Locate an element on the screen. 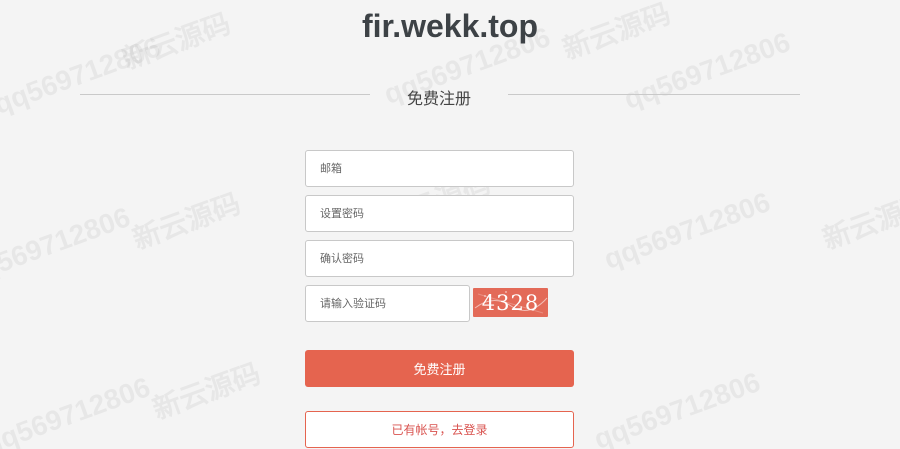 The image size is (900, 449). divider-right is located at coordinates (654, 94).